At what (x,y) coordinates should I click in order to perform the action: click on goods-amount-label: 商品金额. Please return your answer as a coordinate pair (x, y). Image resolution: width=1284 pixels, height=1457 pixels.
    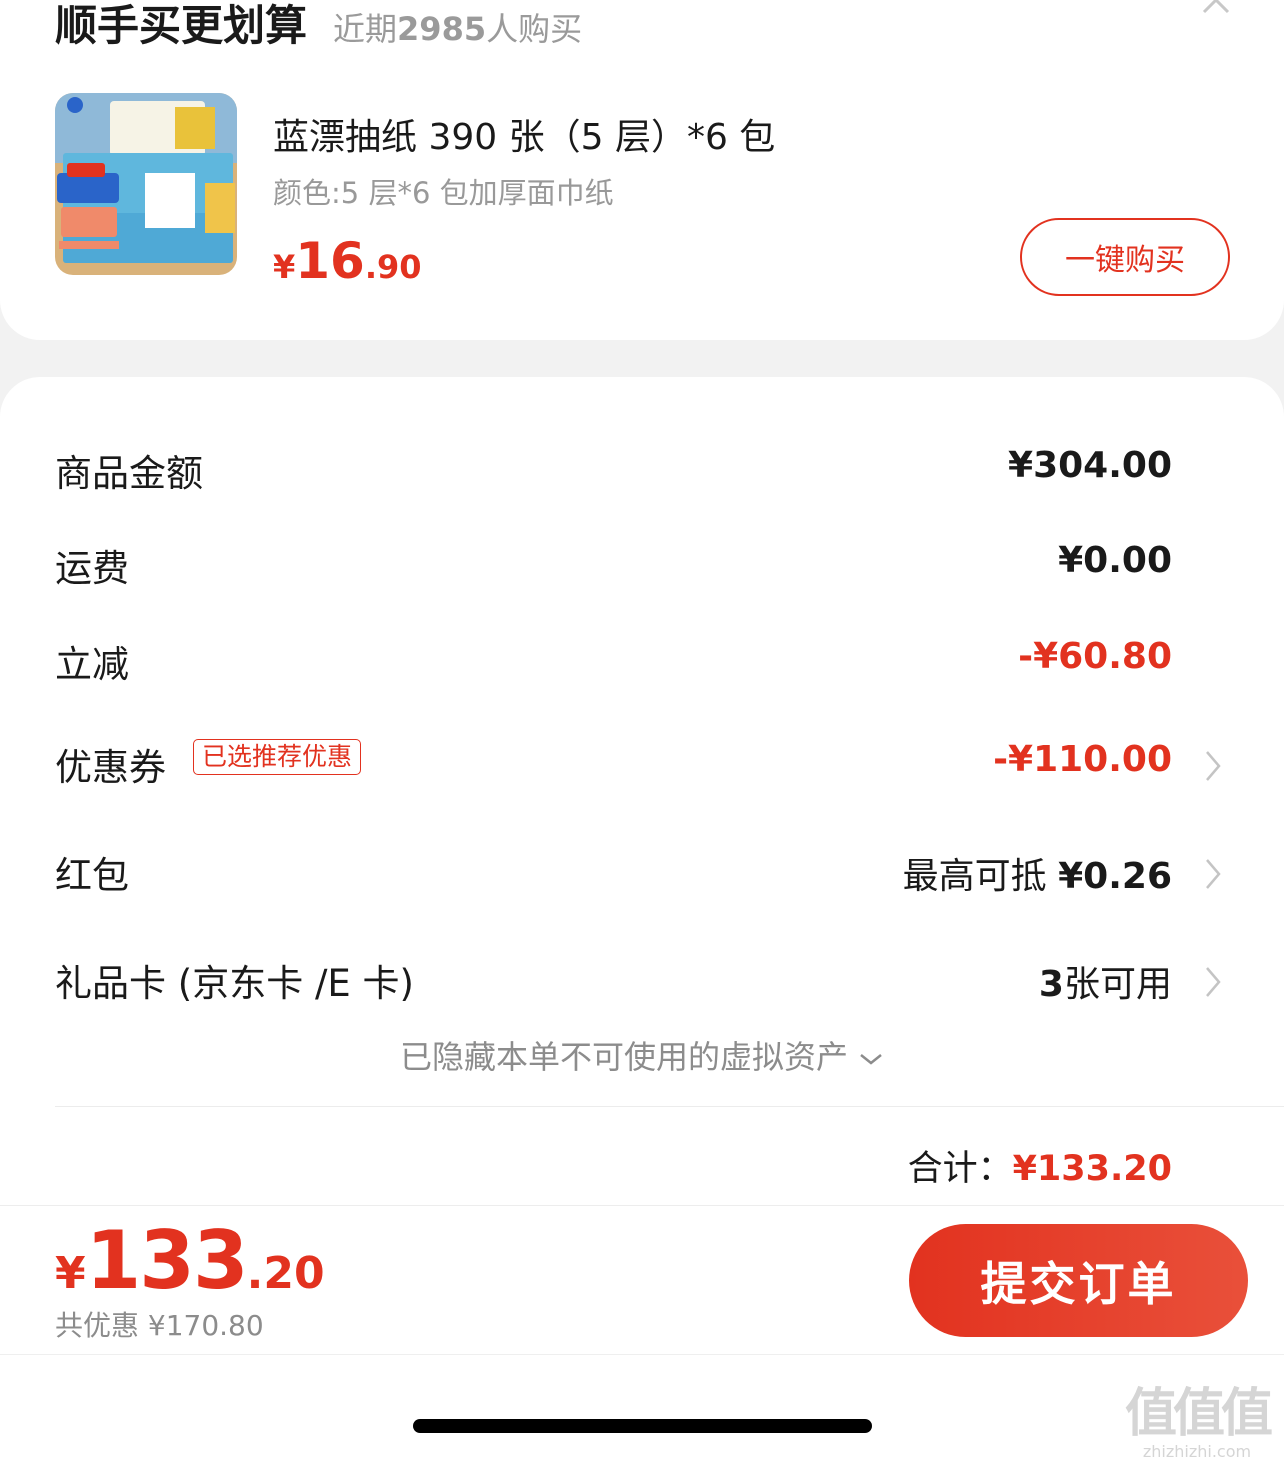
    Looking at the image, I should click on (129, 473).